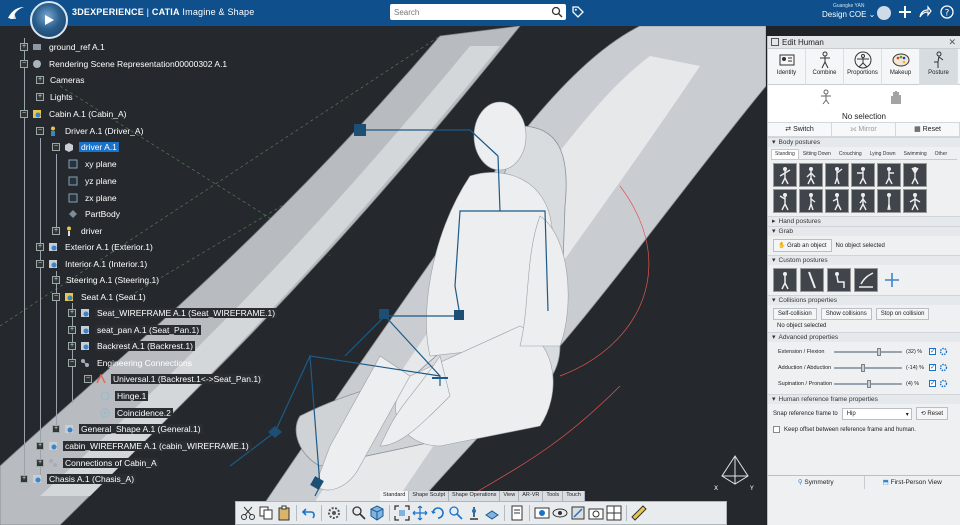 This screenshot has width=960, height=525. Describe the element at coordinates (492, 513) in the screenshot. I see `view-mode-icon` at that location.